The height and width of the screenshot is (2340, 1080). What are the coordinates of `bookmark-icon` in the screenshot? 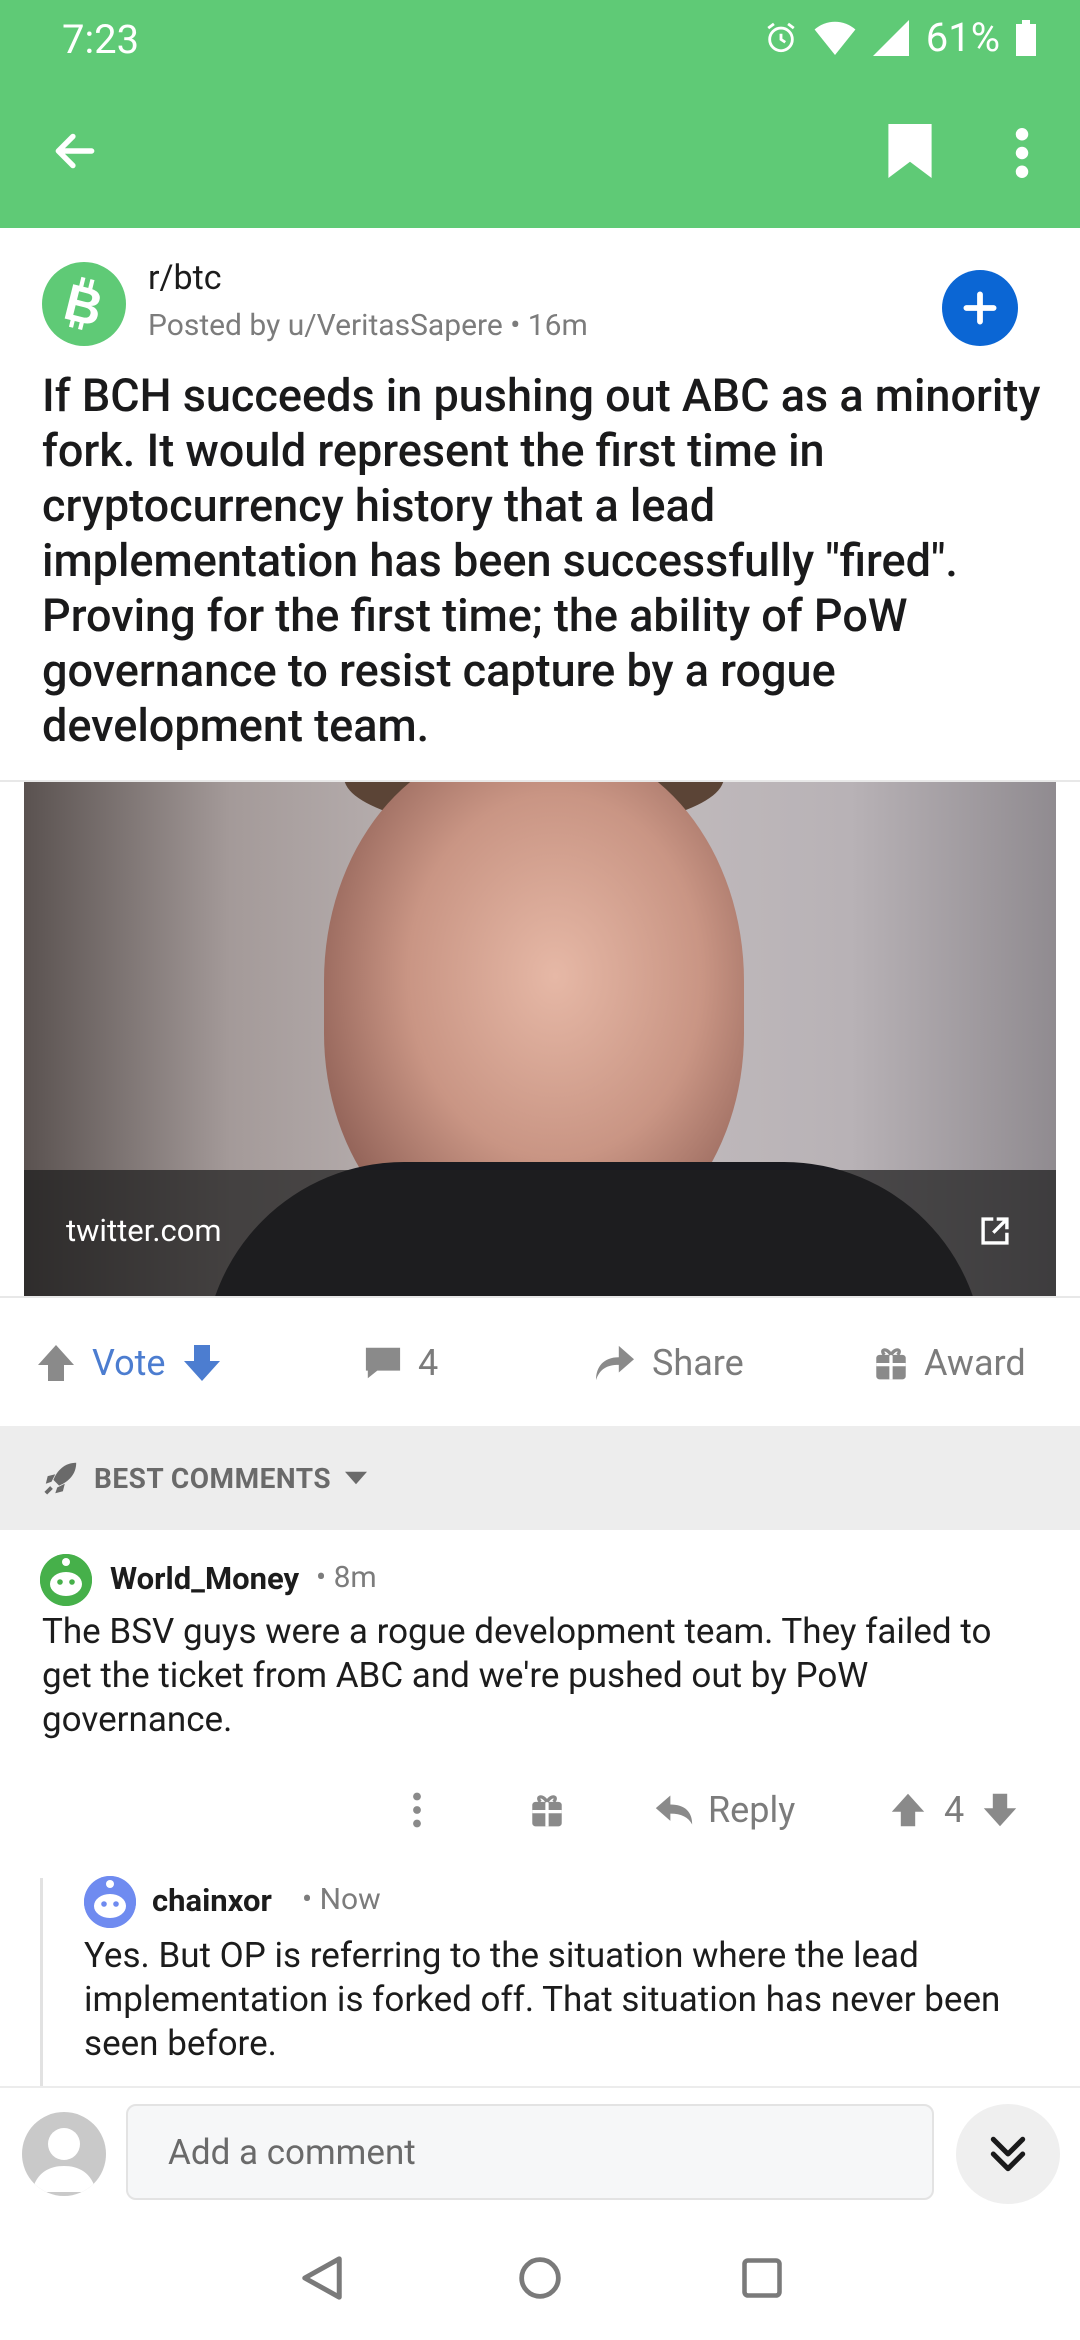 It's located at (910, 151).